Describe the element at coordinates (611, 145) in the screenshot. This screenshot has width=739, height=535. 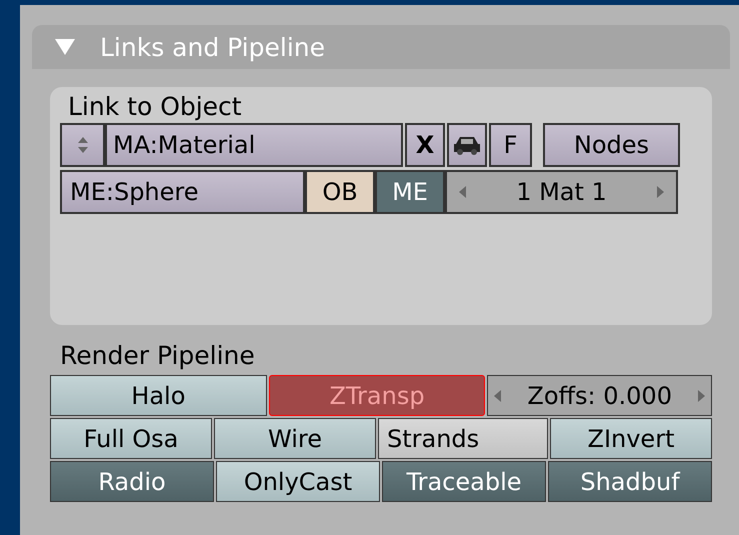
I see `nodes-button: Nodes` at that location.